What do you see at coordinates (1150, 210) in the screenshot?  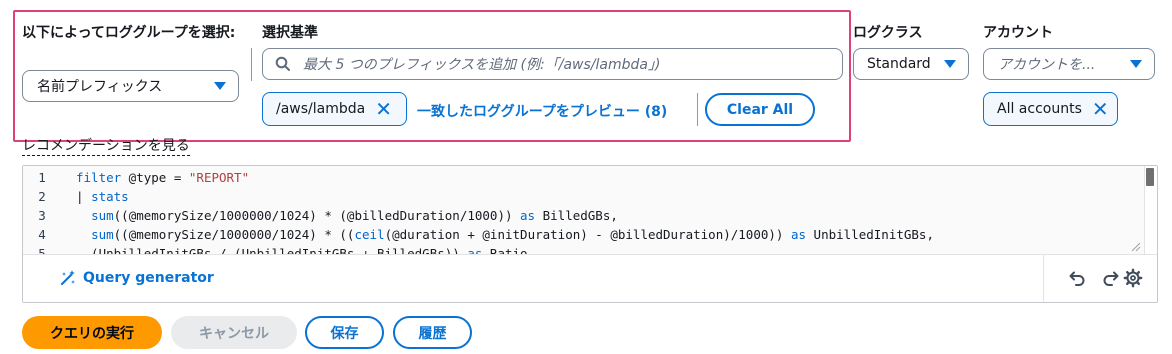 I see `scrollbar` at bounding box center [1150, 210].